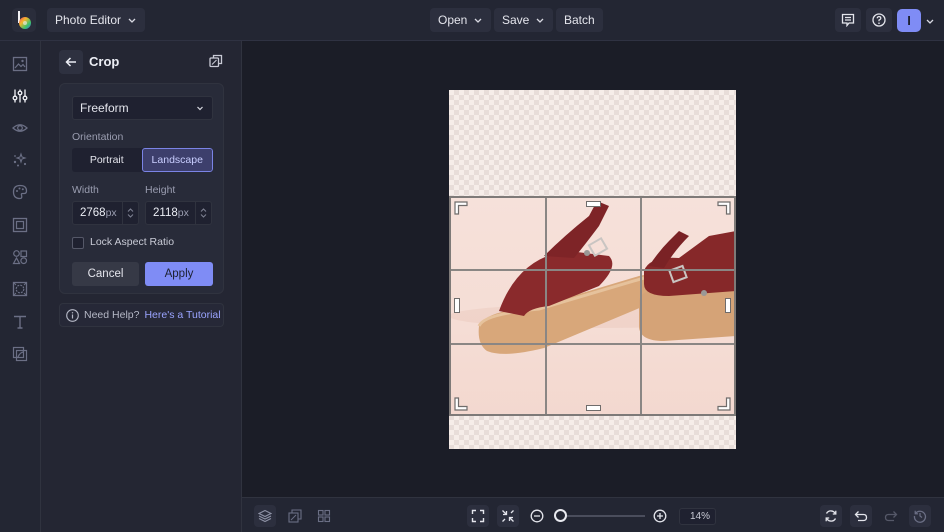 This screenshot has height=532, width=944. I want to click on compare-button, so click(295, 516).